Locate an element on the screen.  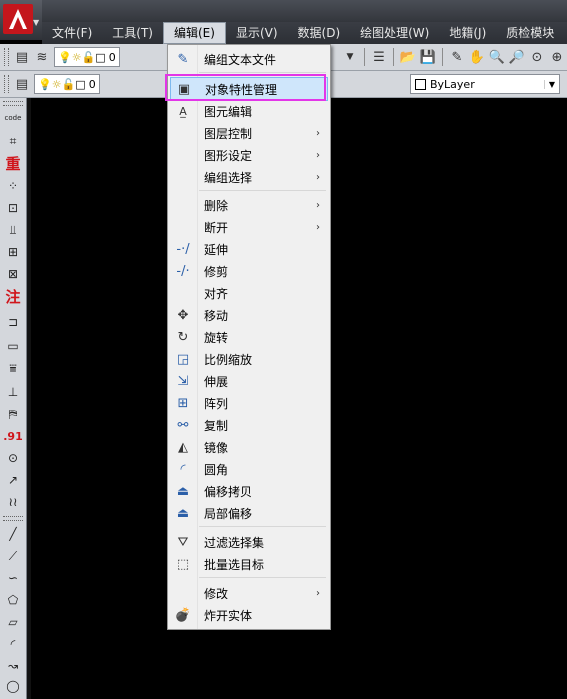
menu-view: 显示(V) is located at coordinates (257, 33).